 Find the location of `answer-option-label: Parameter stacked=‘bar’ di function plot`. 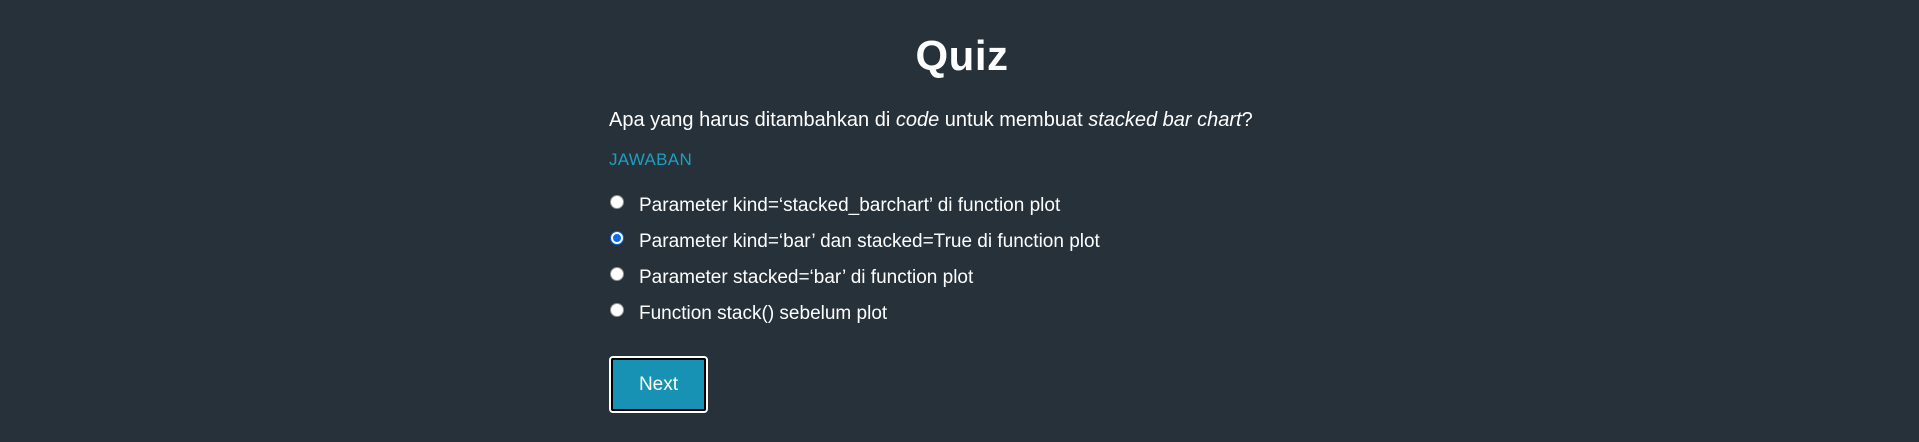

answer-option-label: Parameter stacked=‘bar’ di function plot is located at coordinates (806, 278).